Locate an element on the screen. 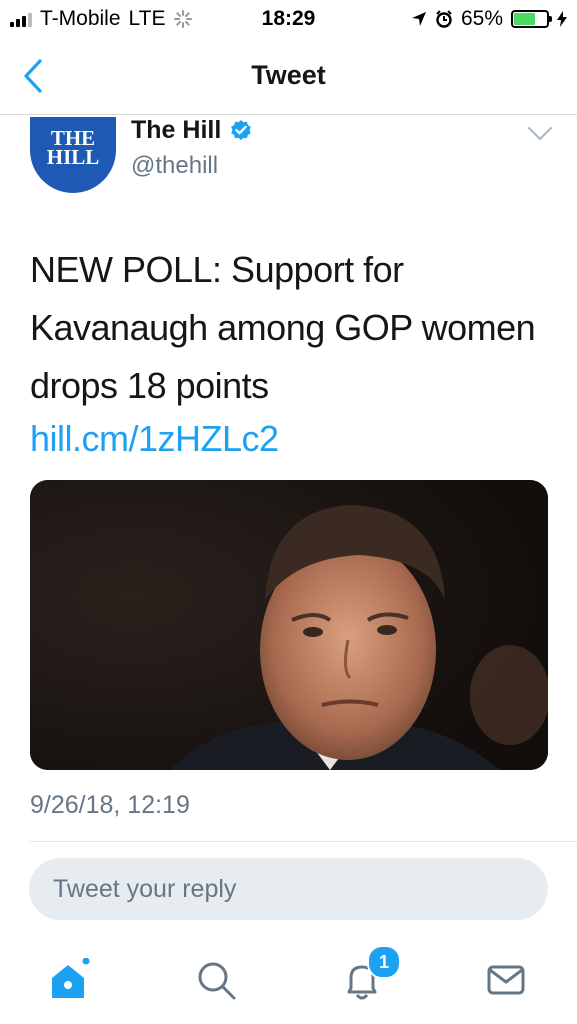  status-right: 65% is located at coordinates (489, 19).